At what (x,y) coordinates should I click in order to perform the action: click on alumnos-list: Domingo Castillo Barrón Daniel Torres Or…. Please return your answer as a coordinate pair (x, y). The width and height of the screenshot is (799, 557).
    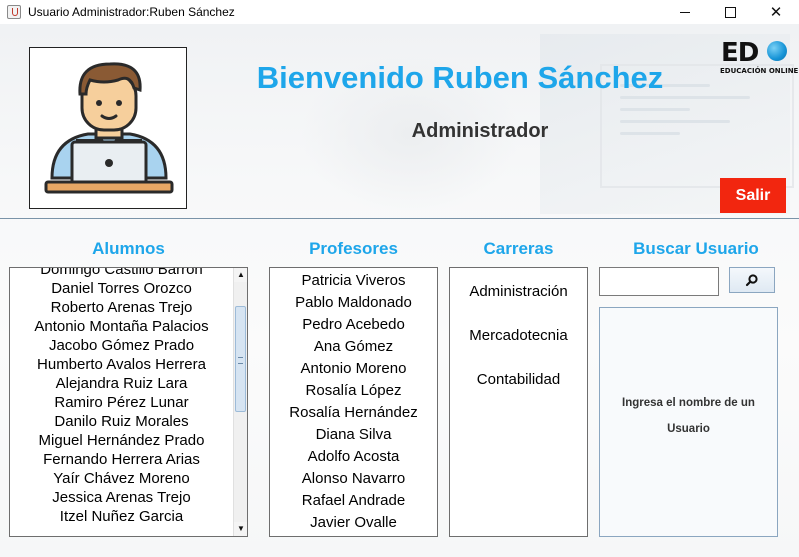
    Looking at the image, I should click on (128, 402).